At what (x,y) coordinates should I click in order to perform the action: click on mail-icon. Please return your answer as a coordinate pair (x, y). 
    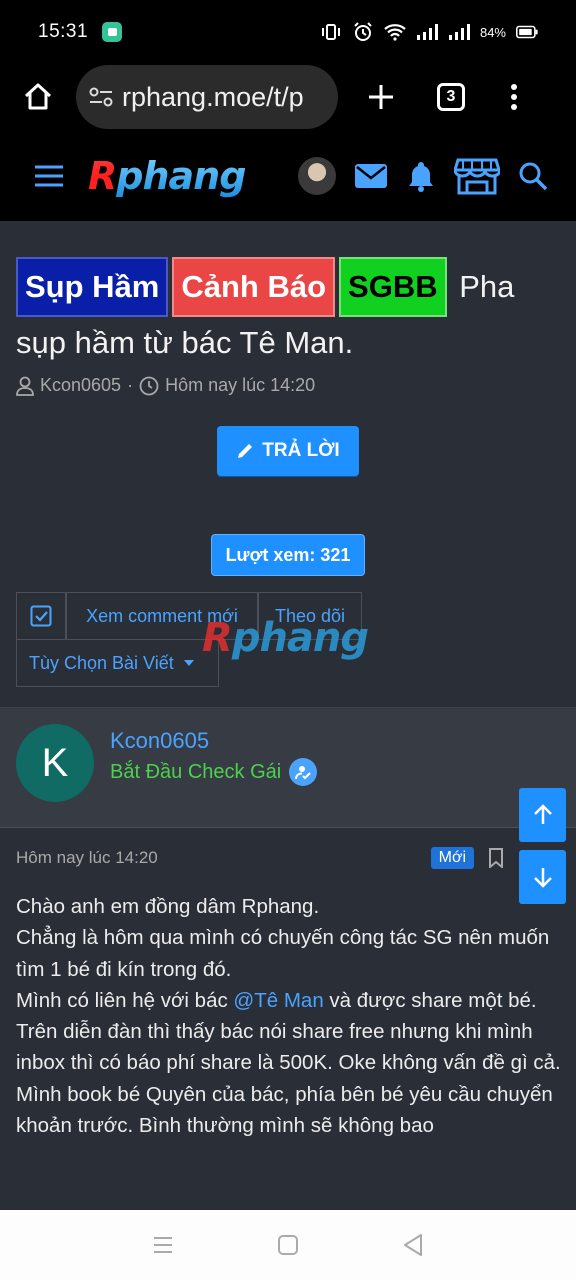
    Looking at the image, I should click on (371, 176).